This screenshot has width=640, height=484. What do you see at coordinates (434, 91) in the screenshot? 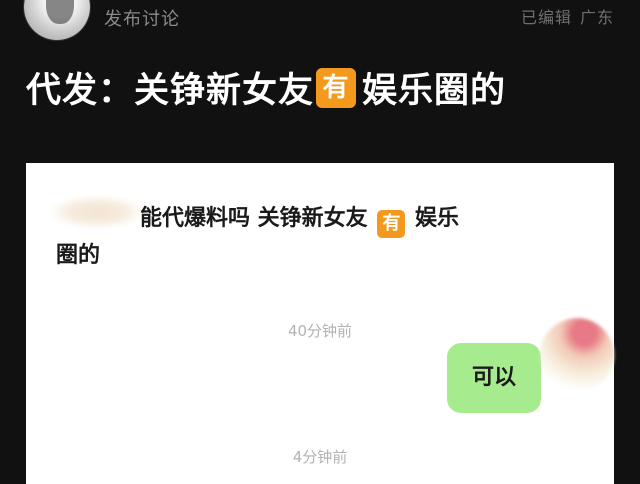
I see `title-text-after: 娱乐圈的` at bounding box center [434, 91].